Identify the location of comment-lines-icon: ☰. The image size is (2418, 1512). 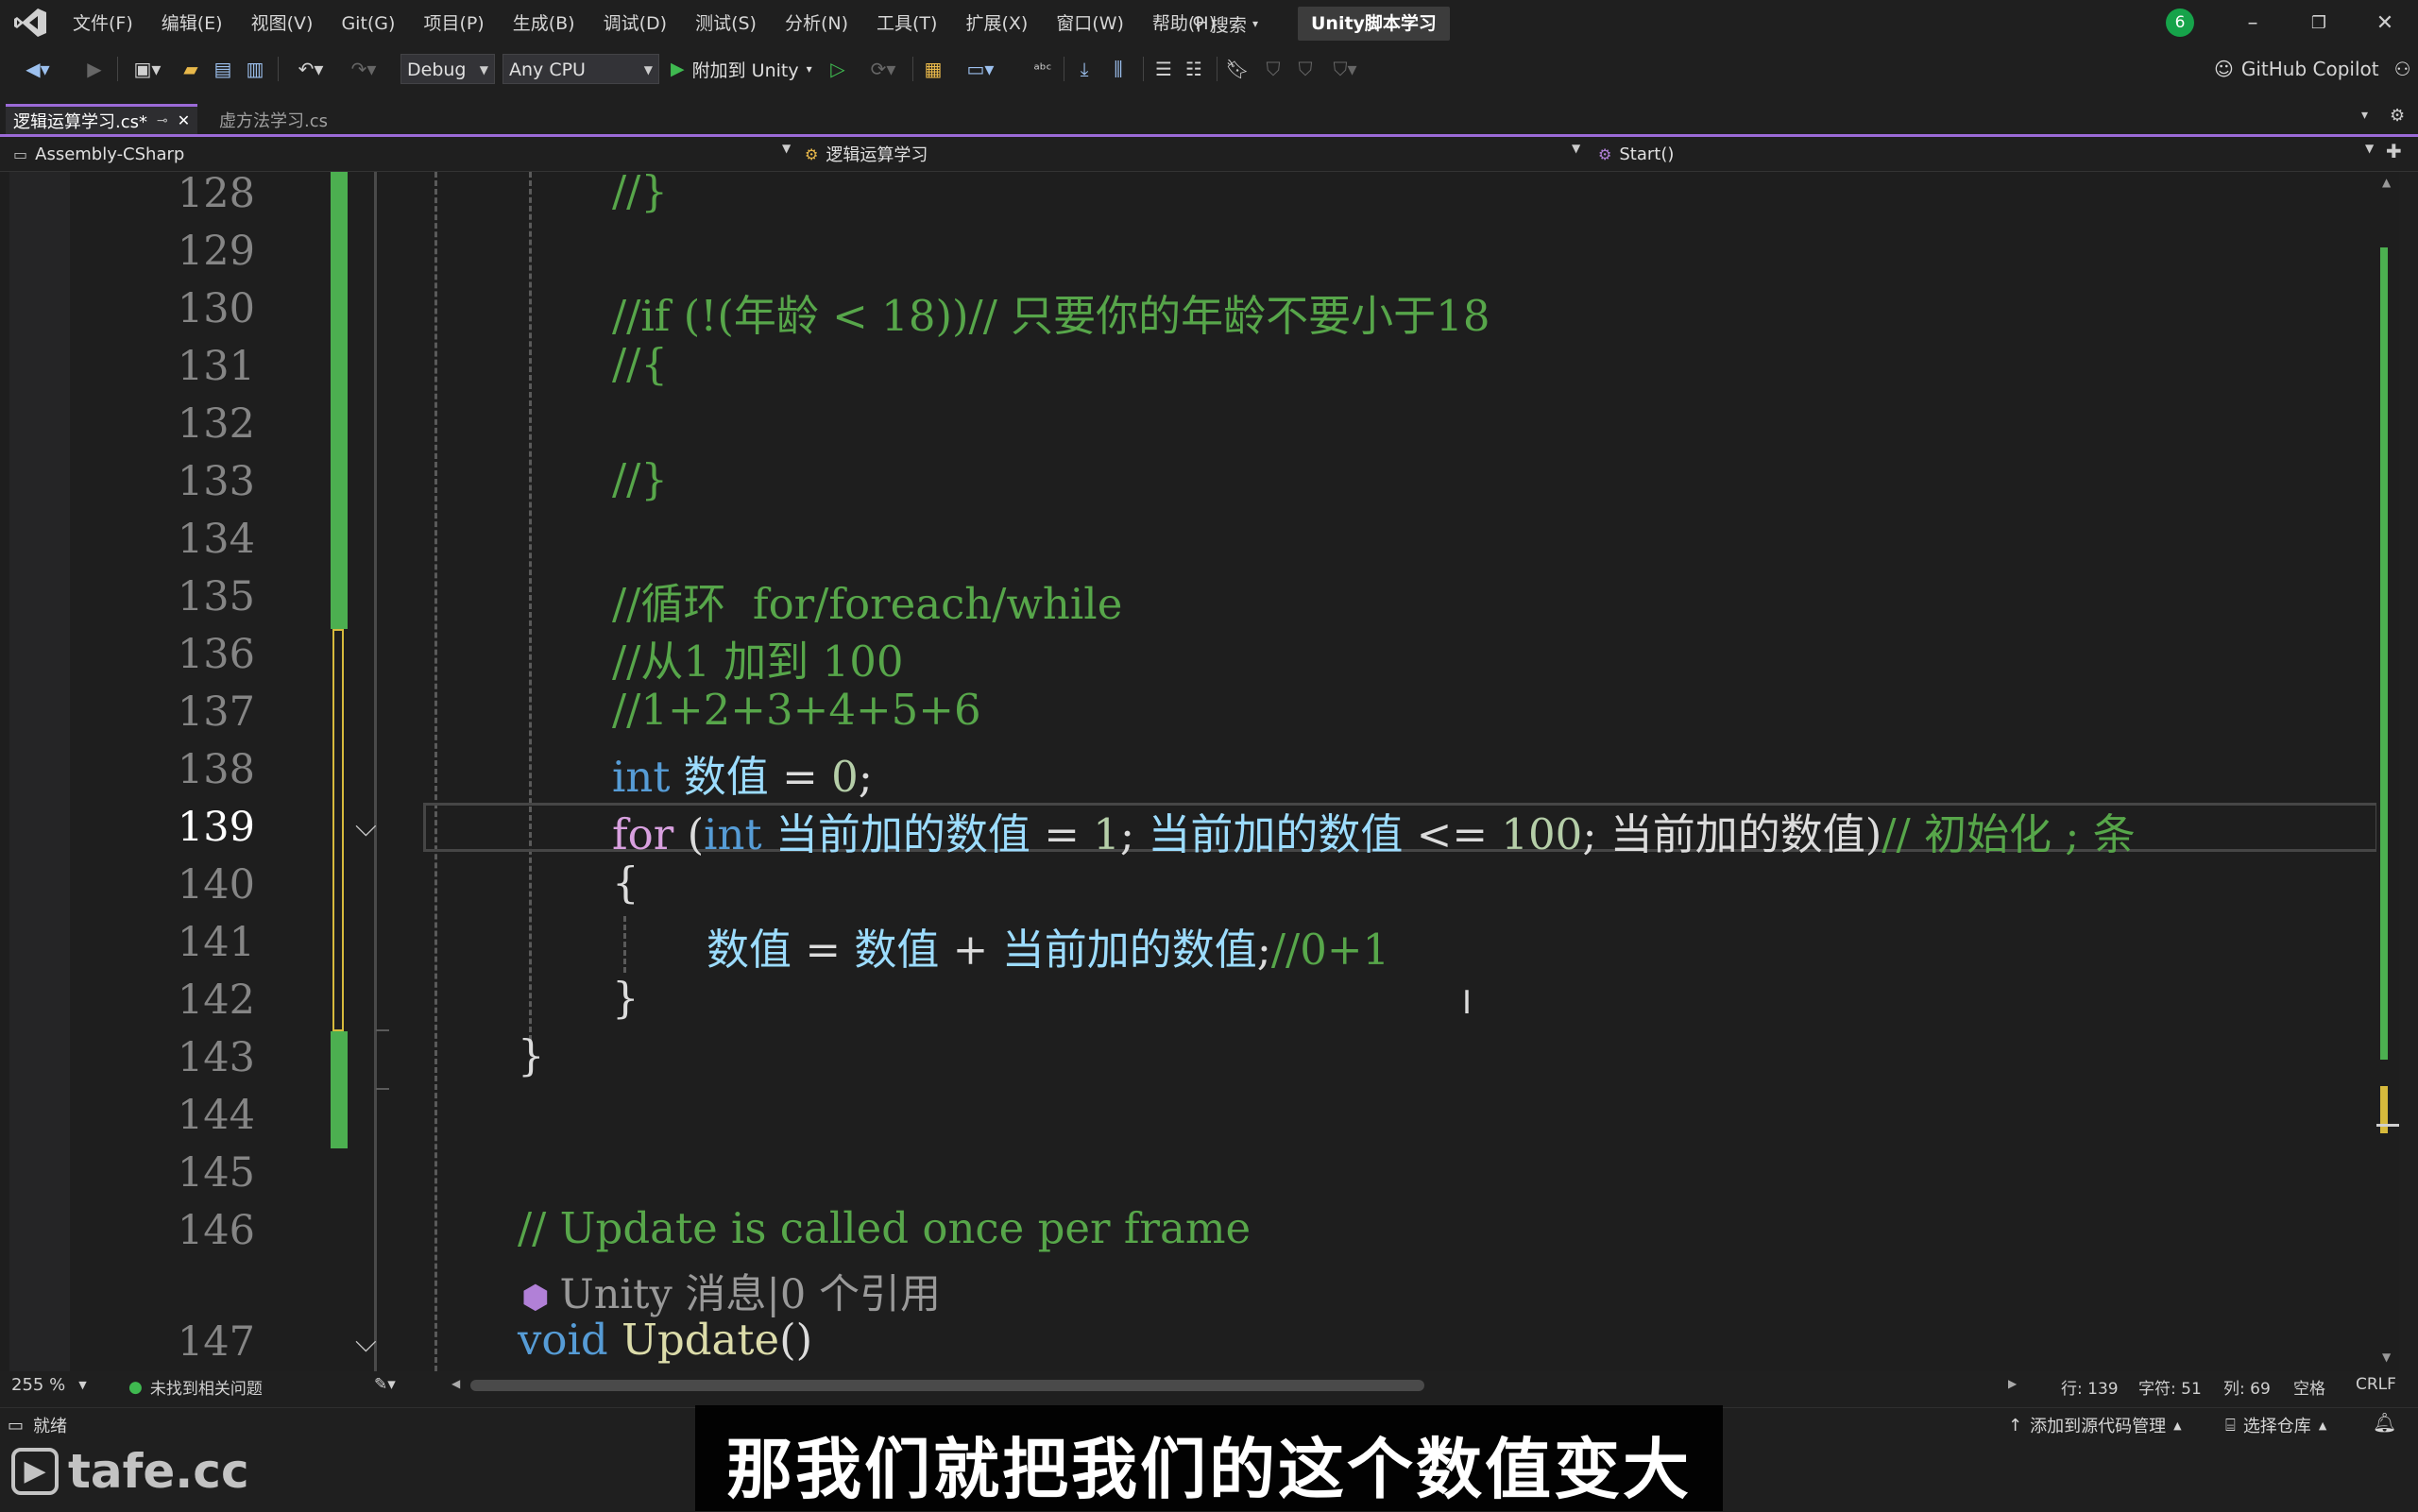
(1163, 69).